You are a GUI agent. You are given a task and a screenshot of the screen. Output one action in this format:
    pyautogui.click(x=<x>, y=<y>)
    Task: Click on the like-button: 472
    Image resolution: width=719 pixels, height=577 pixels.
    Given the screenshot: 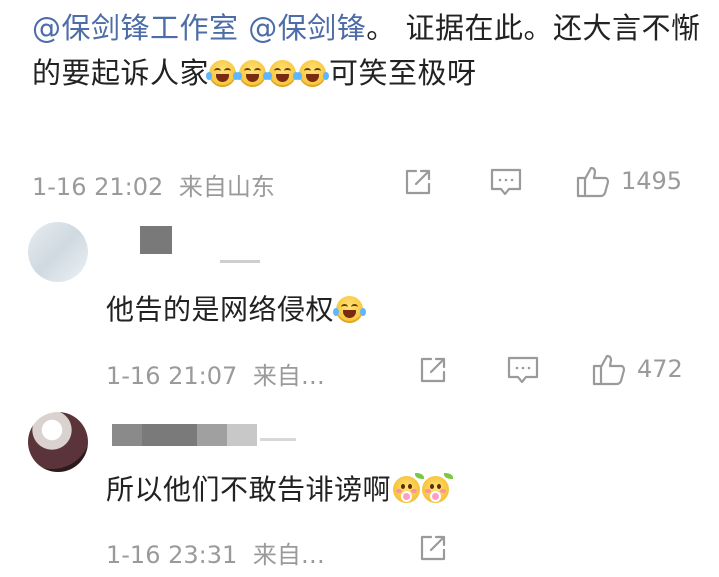 What is the action you would take?
    pyautogui.click(x=637, y=369)
    